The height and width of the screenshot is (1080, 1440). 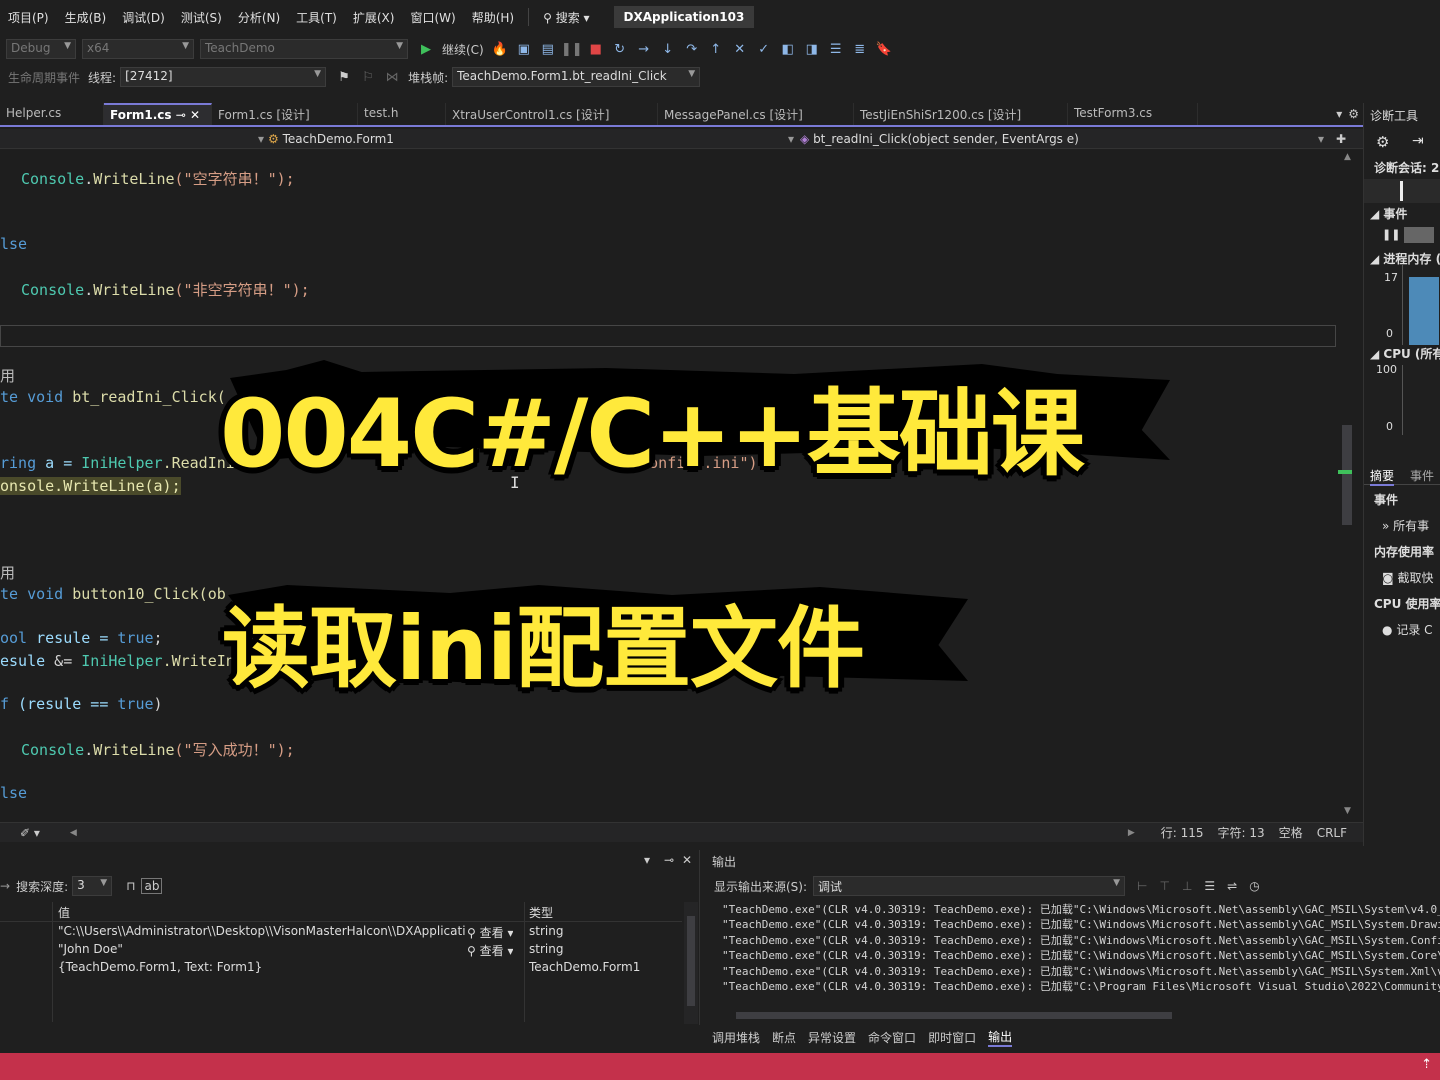 I want to click on locals-scrollbar, so click(x=691, y=963).